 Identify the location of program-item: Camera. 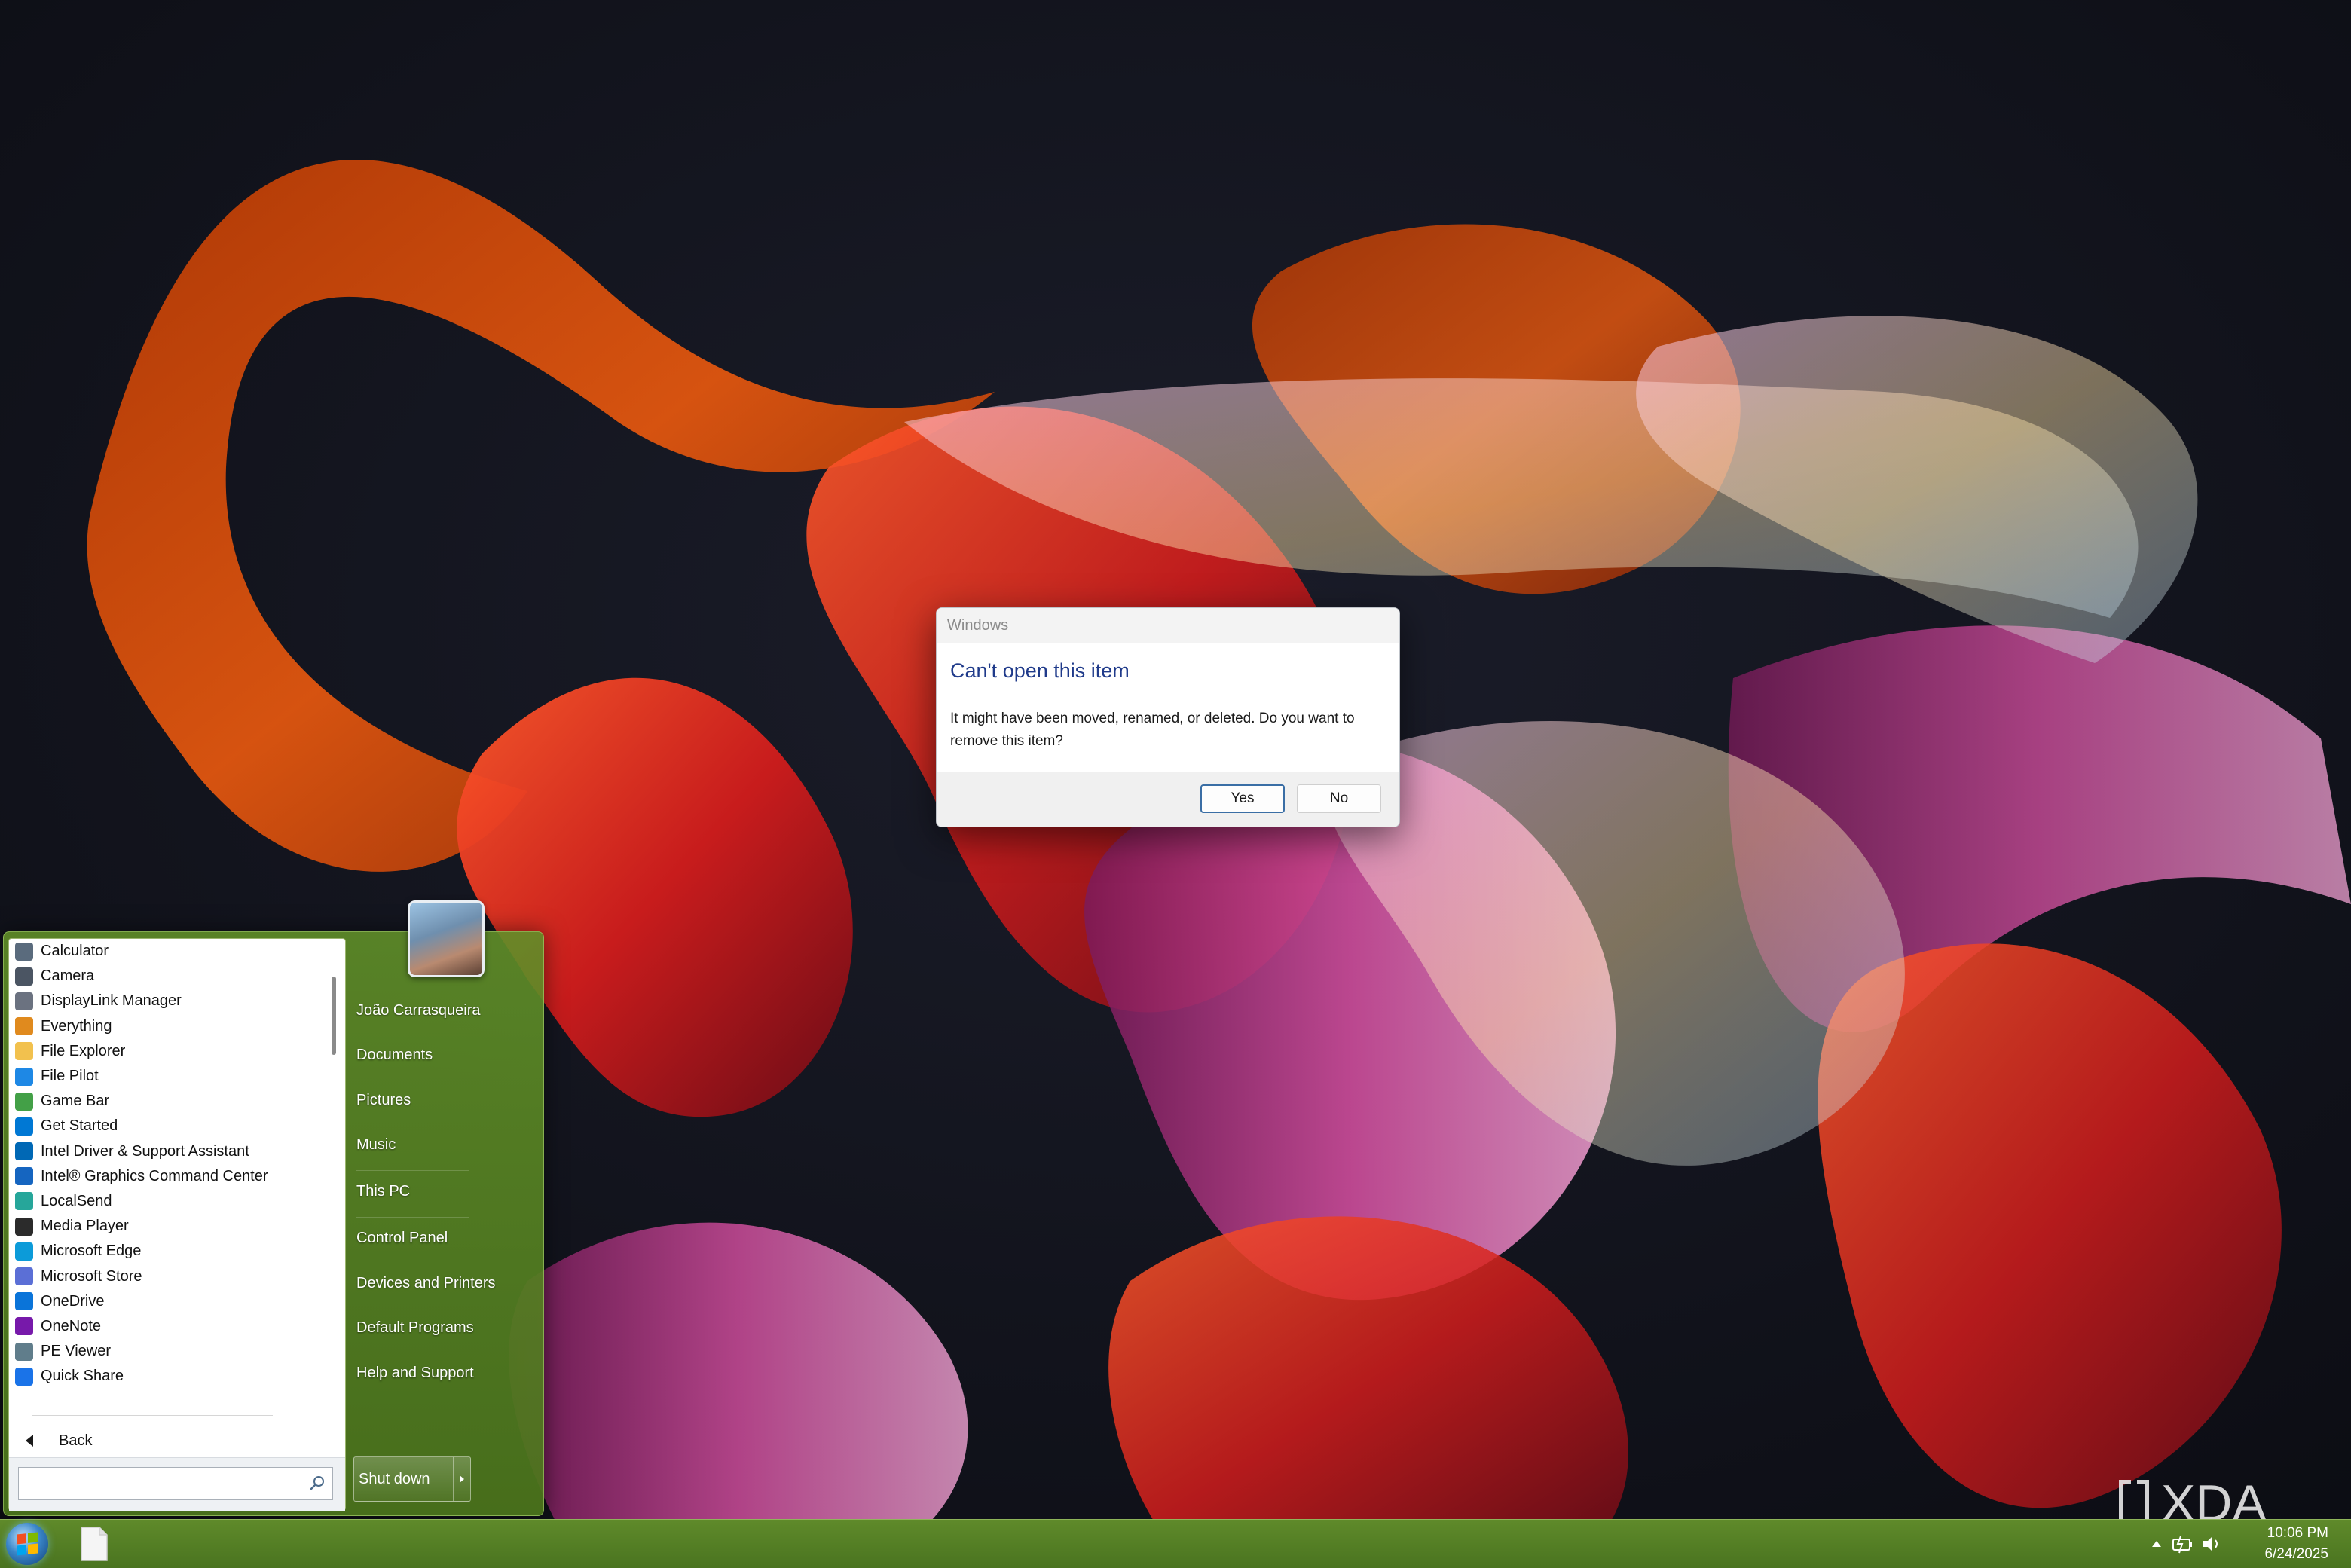
(167, 977).